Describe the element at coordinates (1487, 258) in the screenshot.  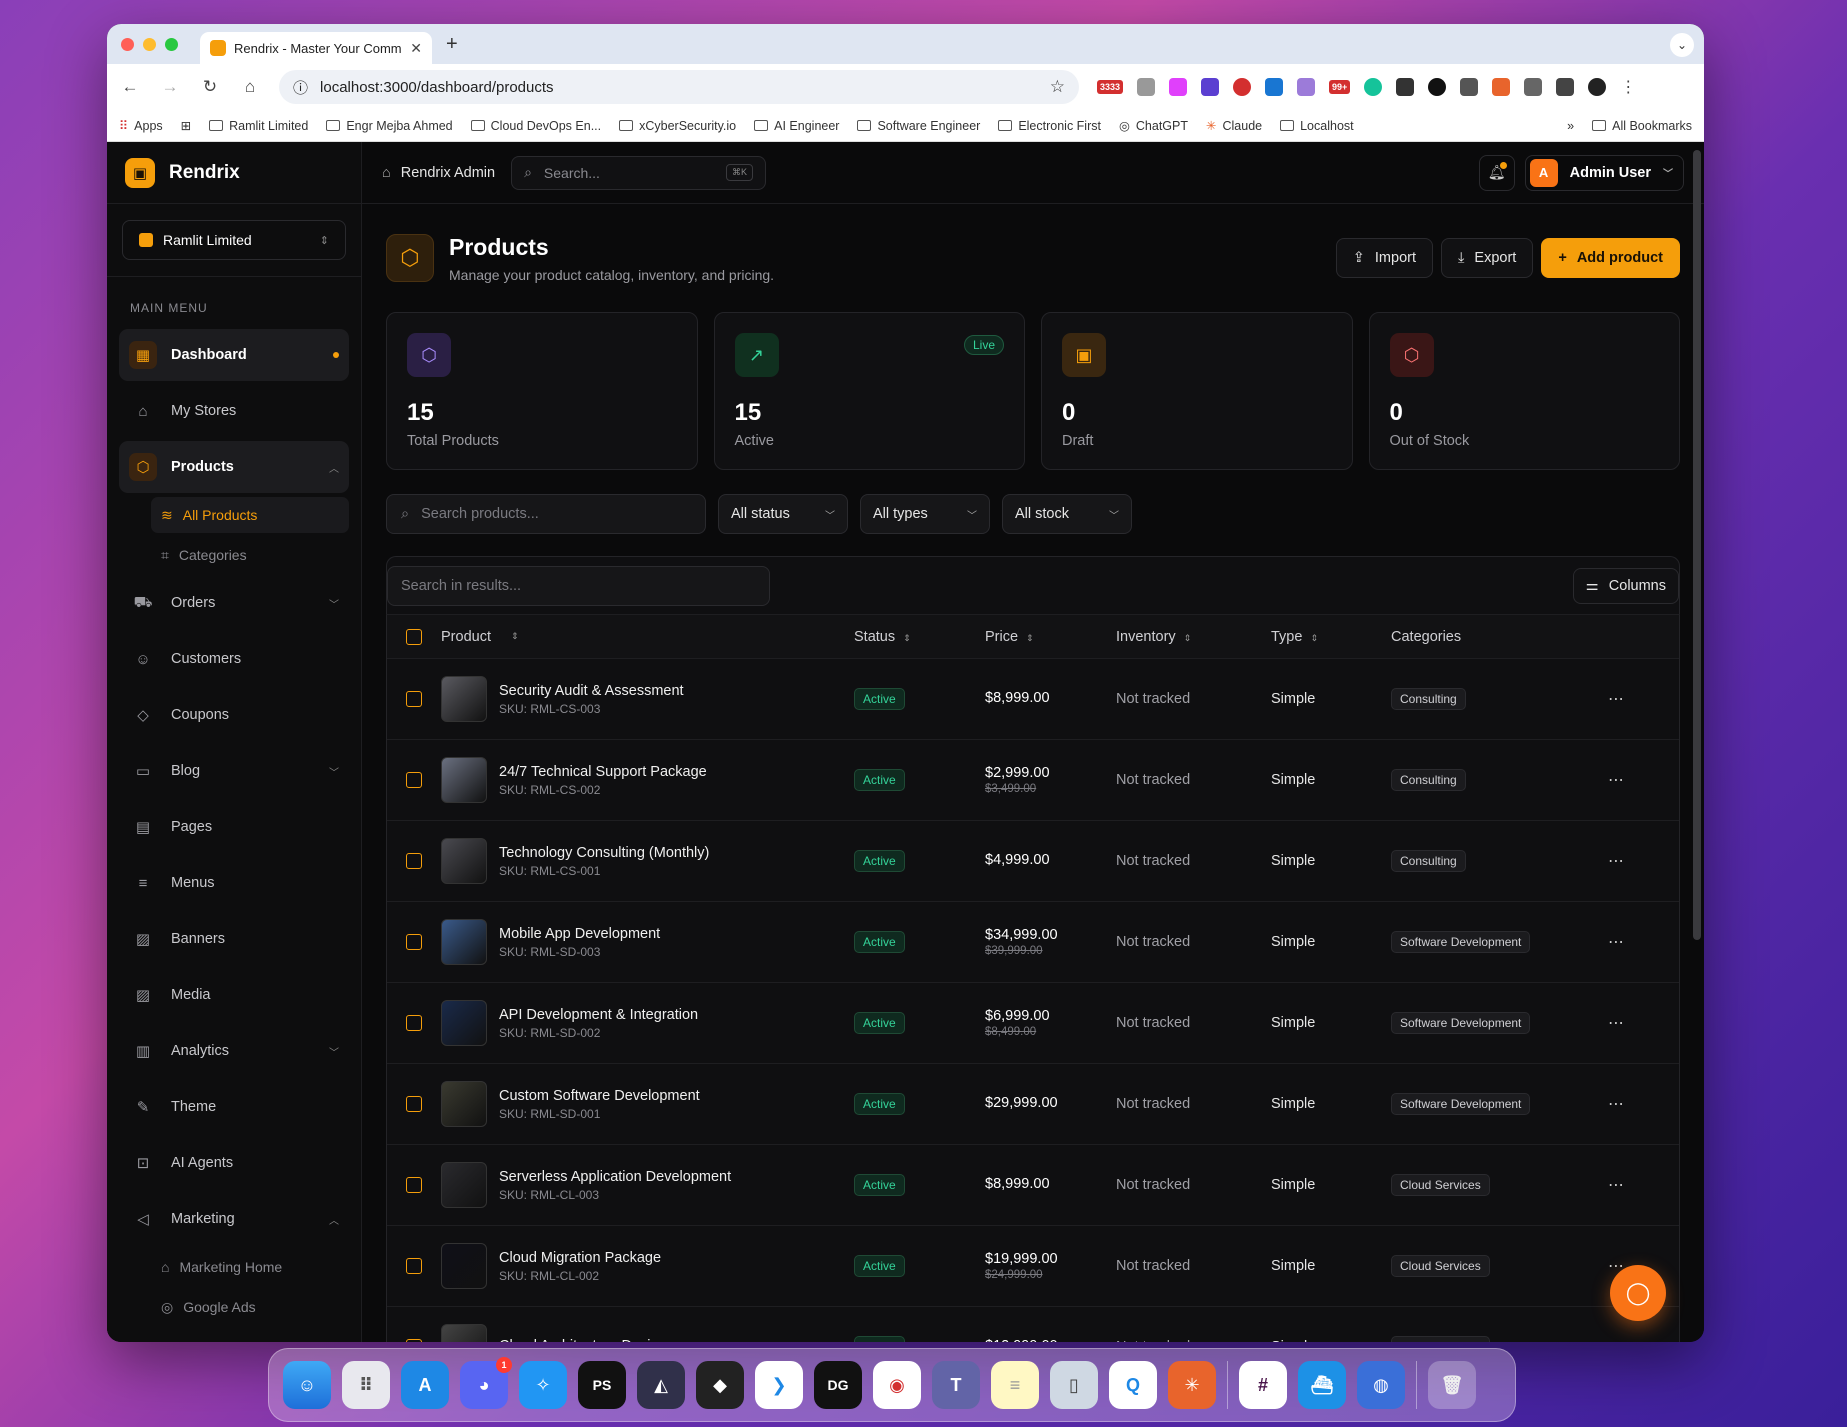
I see `export-button: ⤓ Export` at that location.